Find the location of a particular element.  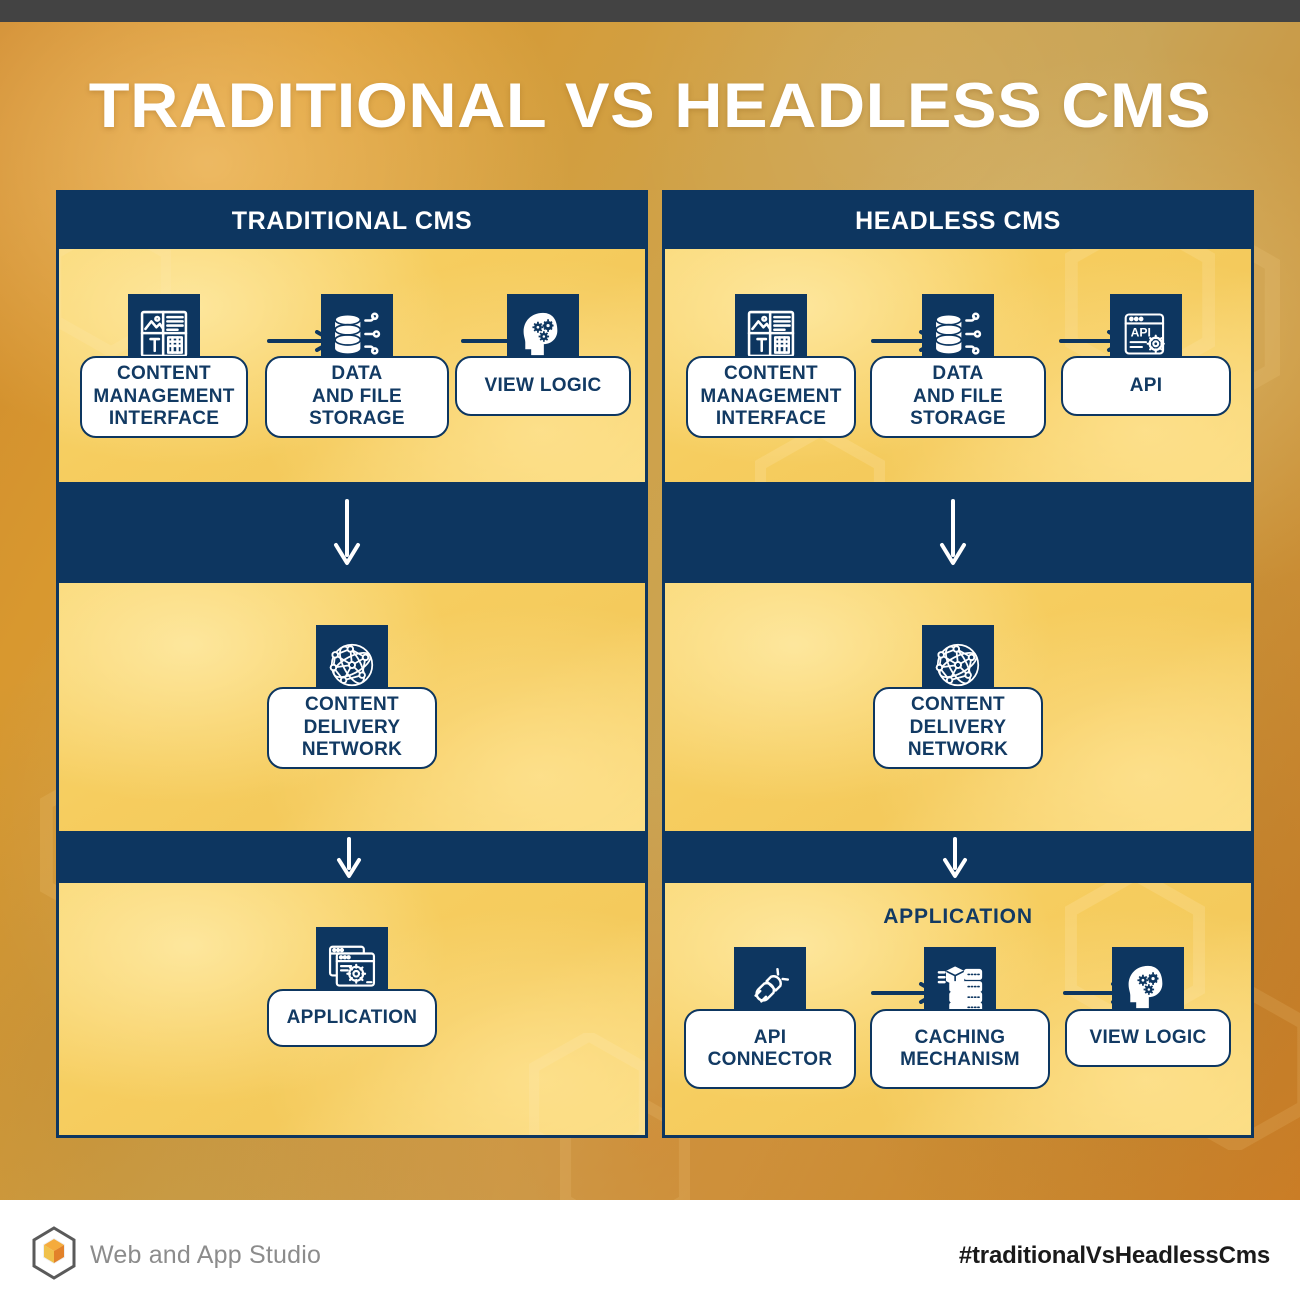

traditional-row-2: CONTENT DELIVERY NETWORK is located at coordinates (352, 707).